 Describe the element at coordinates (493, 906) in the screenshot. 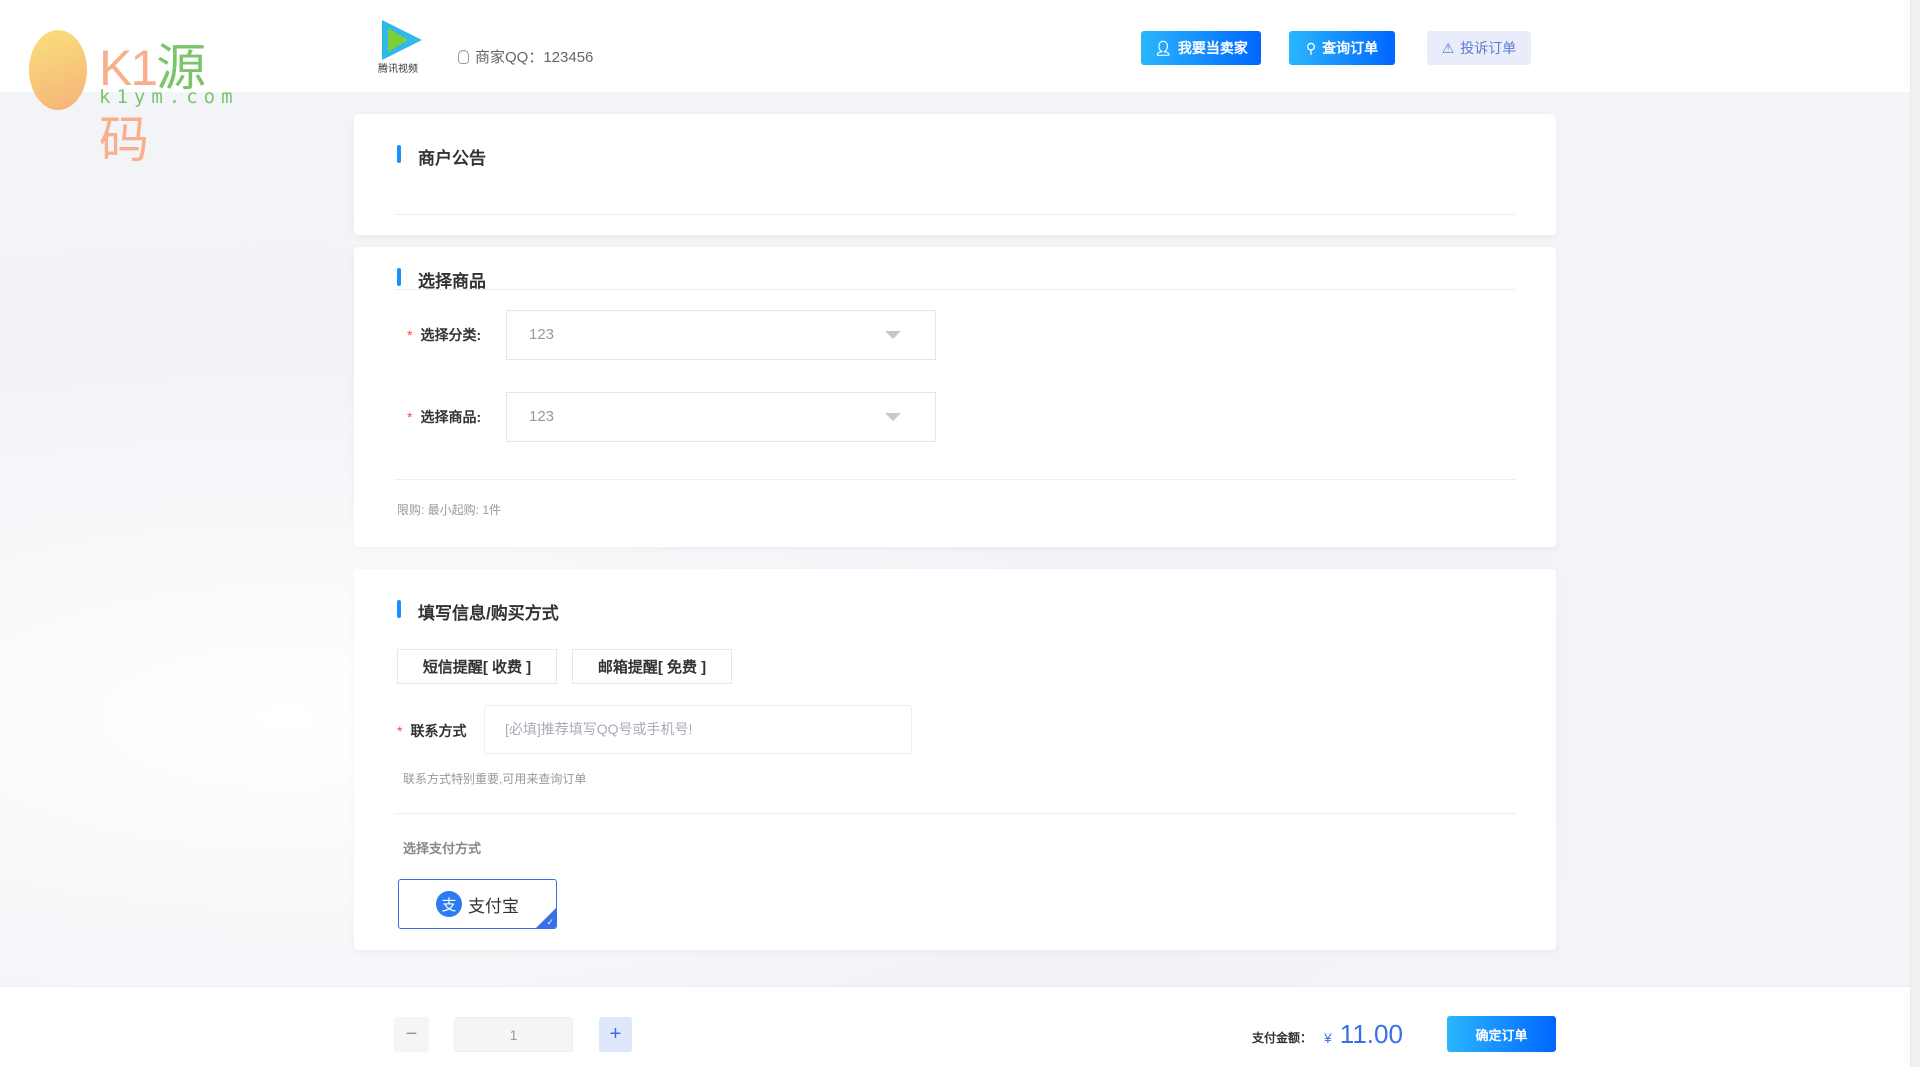

I see `payment-option-label: 支付宝` at that location.